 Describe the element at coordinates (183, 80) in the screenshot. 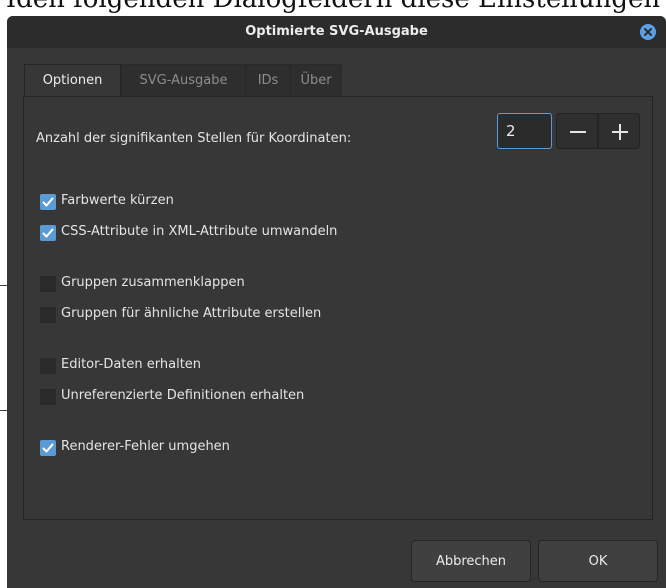

I see `tab-svg-output: SVG-Ausgabe` at that location.